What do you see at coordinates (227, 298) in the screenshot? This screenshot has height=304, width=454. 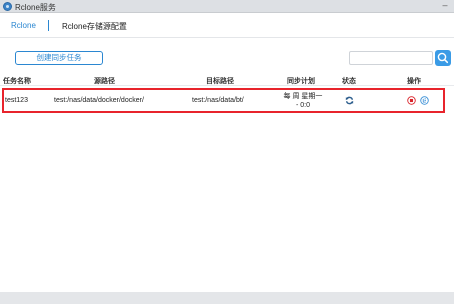 I see `bottom-bar` at bounding box center [227, 298].